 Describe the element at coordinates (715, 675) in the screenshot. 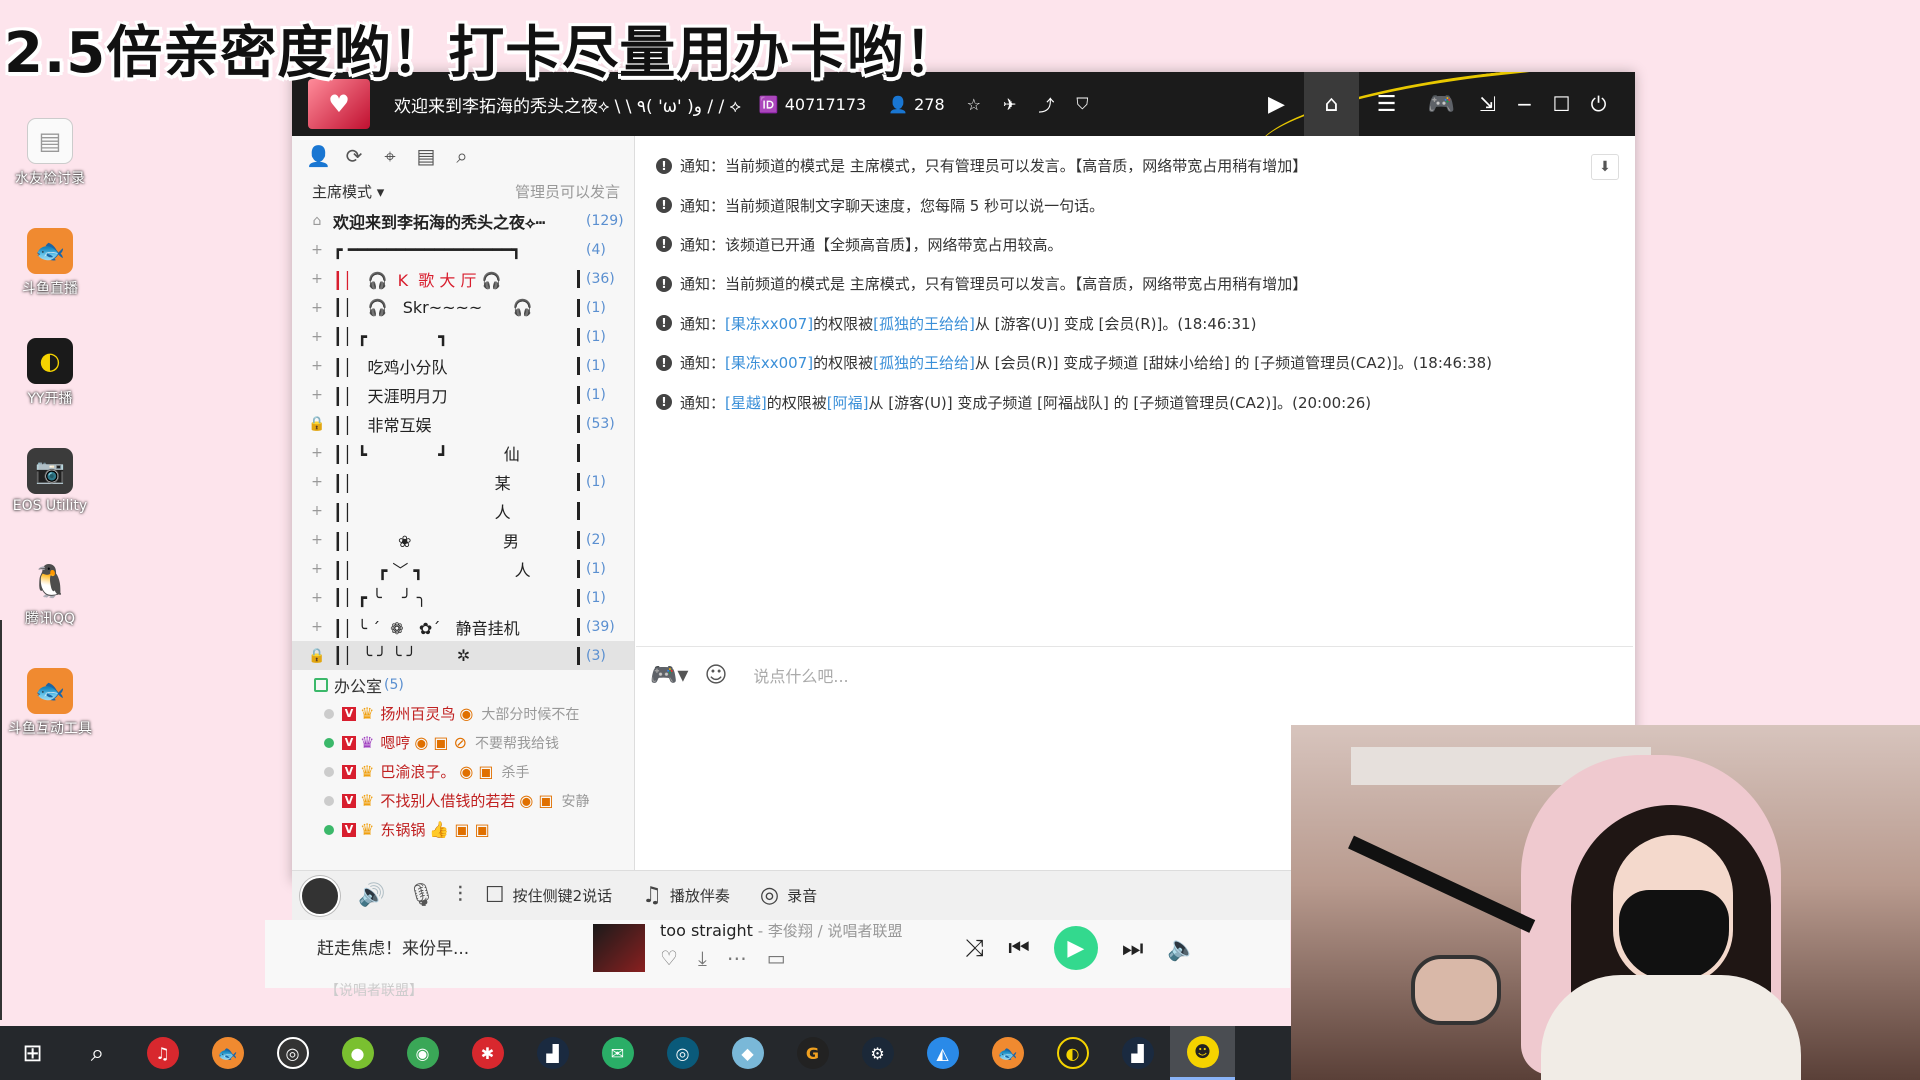

I see `emoji-translate-icon: ☺` at that location.